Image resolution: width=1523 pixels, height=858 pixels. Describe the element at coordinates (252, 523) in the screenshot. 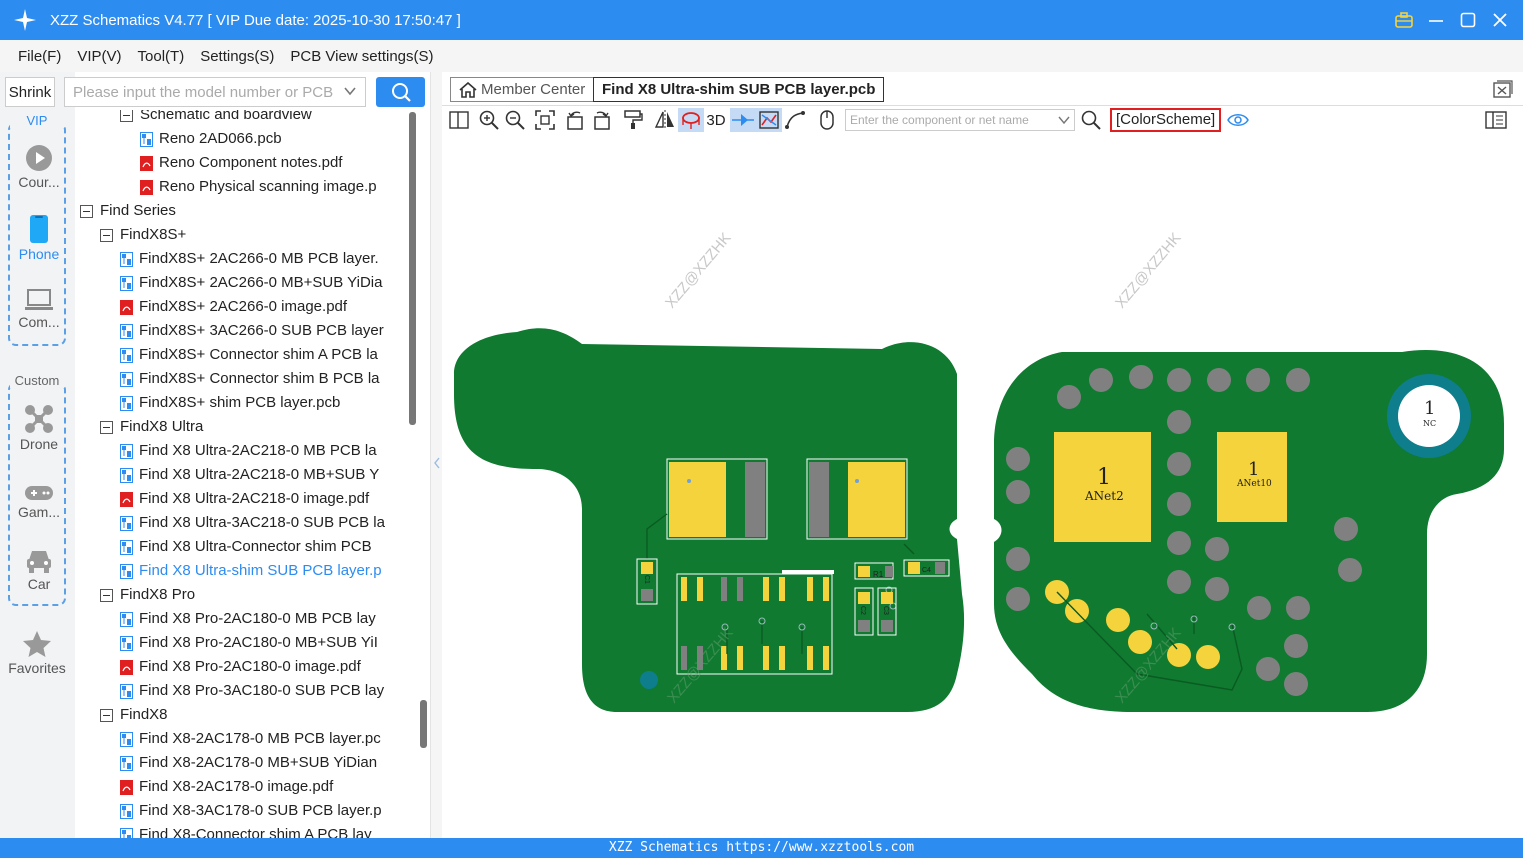

I see `tree-file: Find X8 Ultra-3AC218-0 SUB PCB la` at that location.